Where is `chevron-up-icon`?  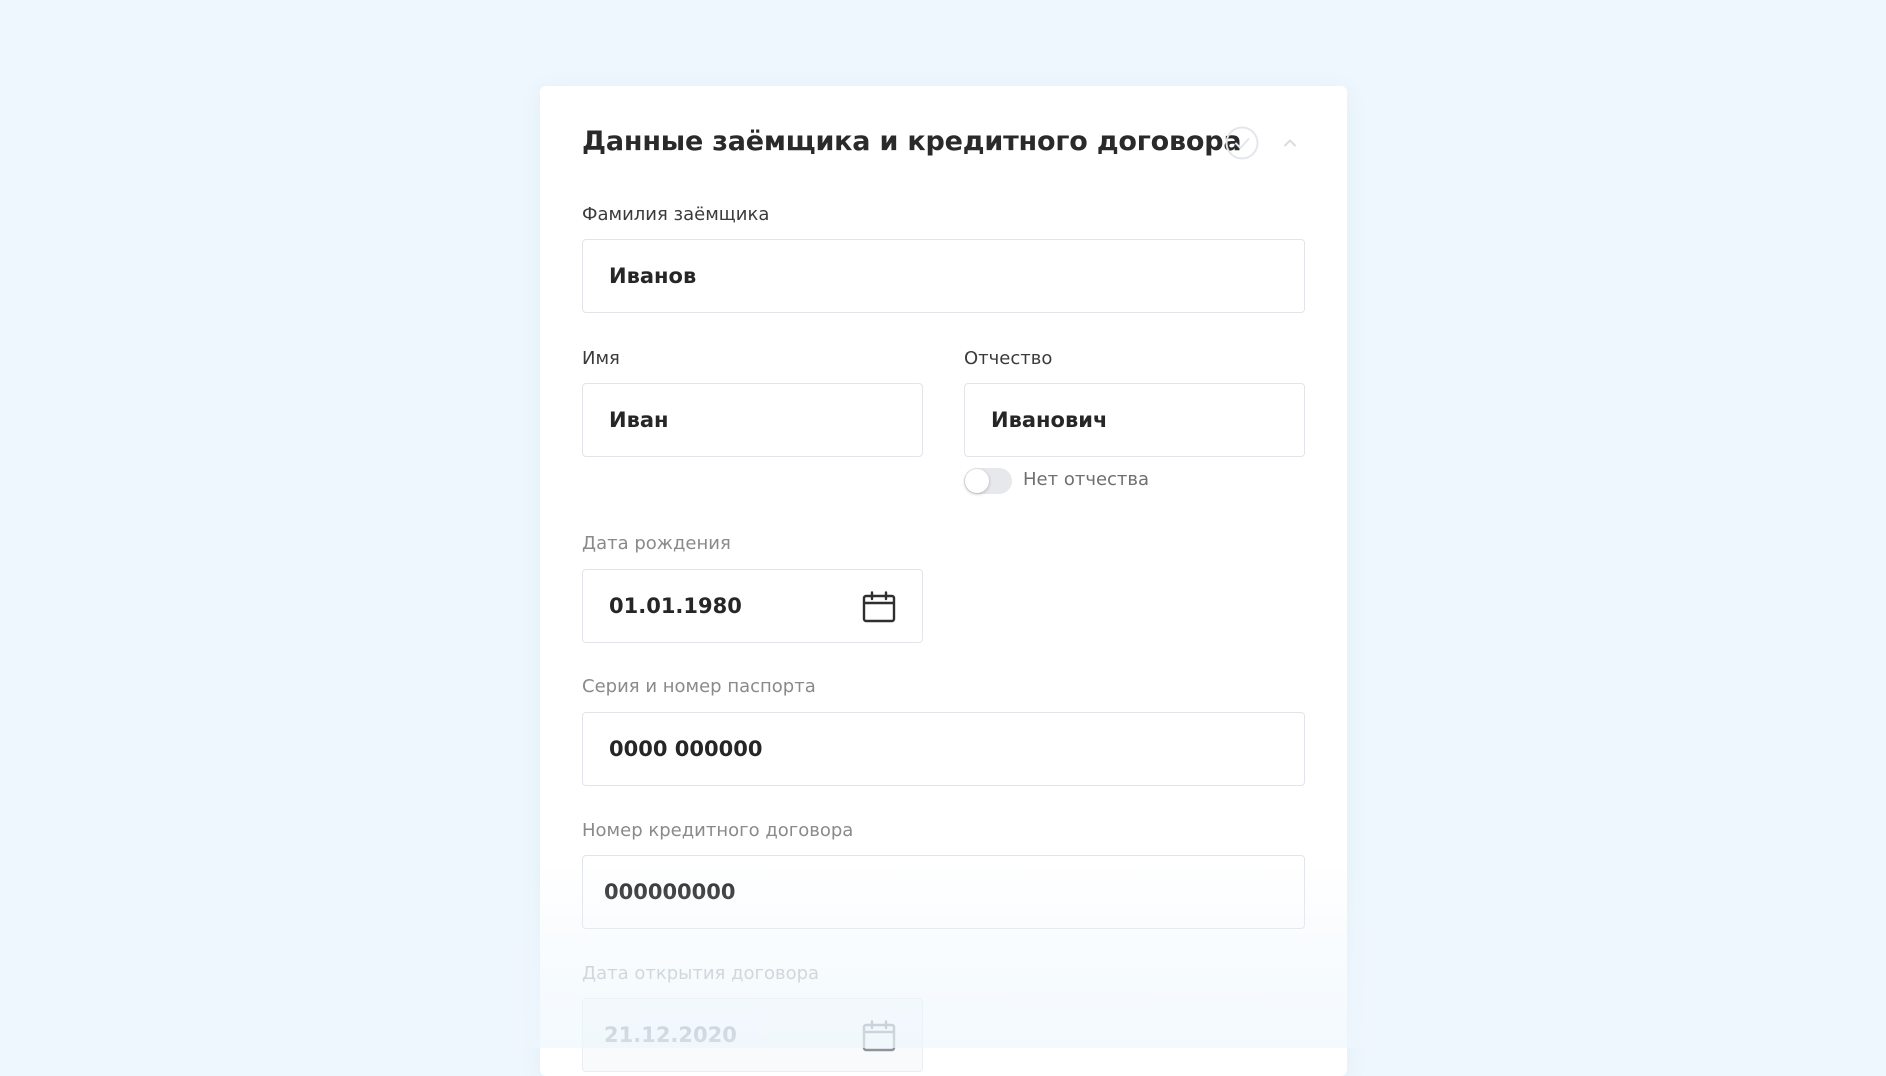
chevron-up-icon is located at coordinates (1290, 143).